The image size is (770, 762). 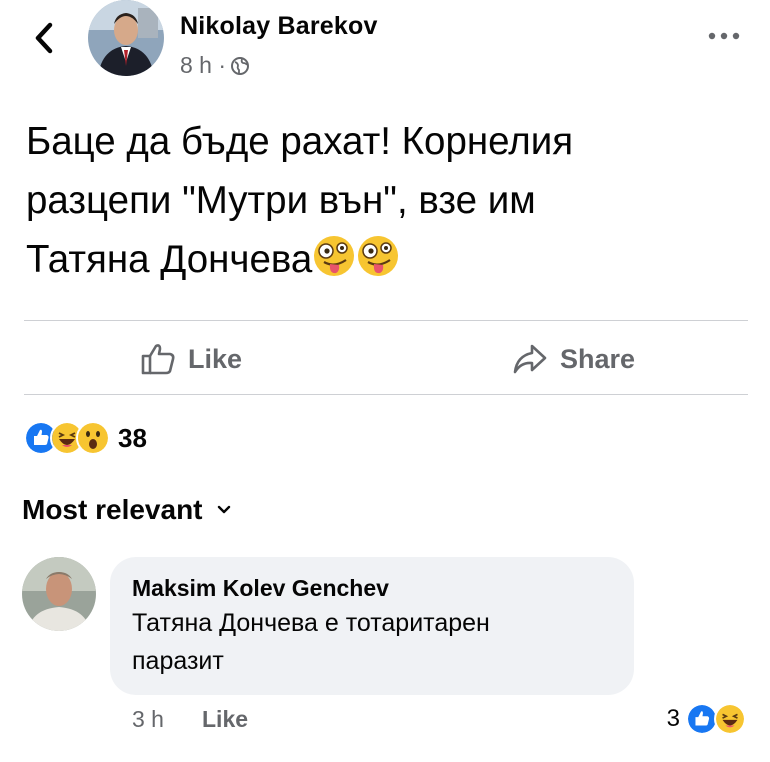 I want to click on wow-icon, so click(x=93, y=438).